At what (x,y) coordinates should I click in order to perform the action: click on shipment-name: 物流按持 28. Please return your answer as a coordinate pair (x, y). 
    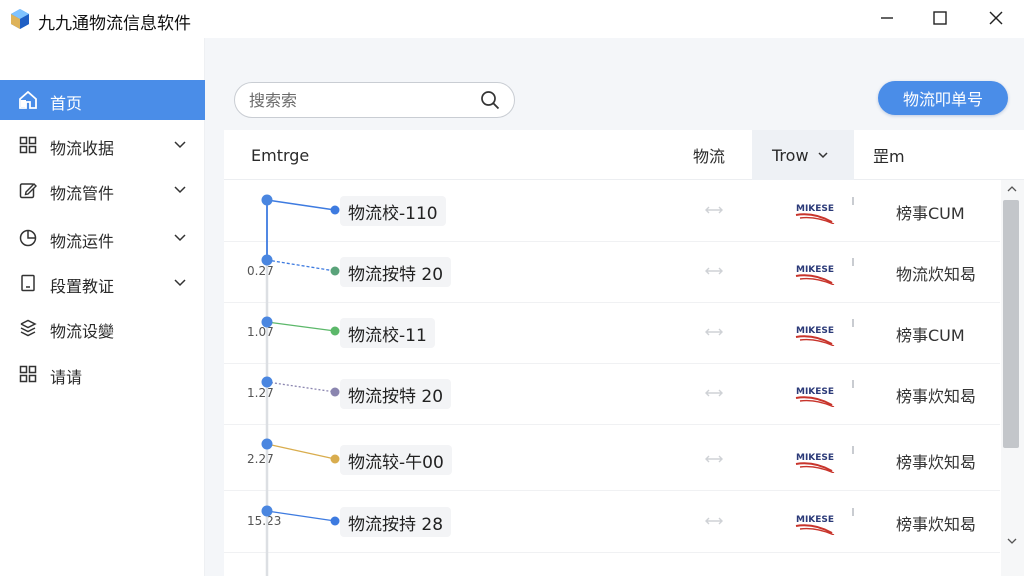
    Looking at the image, I should click on (396, 522).